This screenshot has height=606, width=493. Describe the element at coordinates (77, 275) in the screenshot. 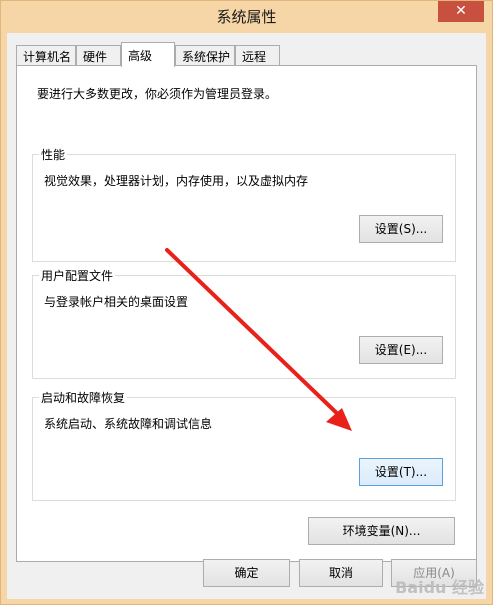

I see `user-profiles-title: 用户配置文件` at that location.